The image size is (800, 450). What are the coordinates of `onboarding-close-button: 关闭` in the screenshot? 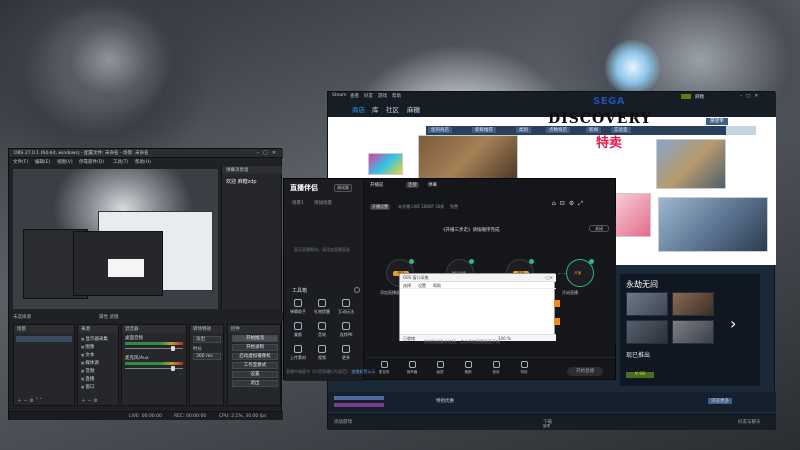 It's located at (599, 228).